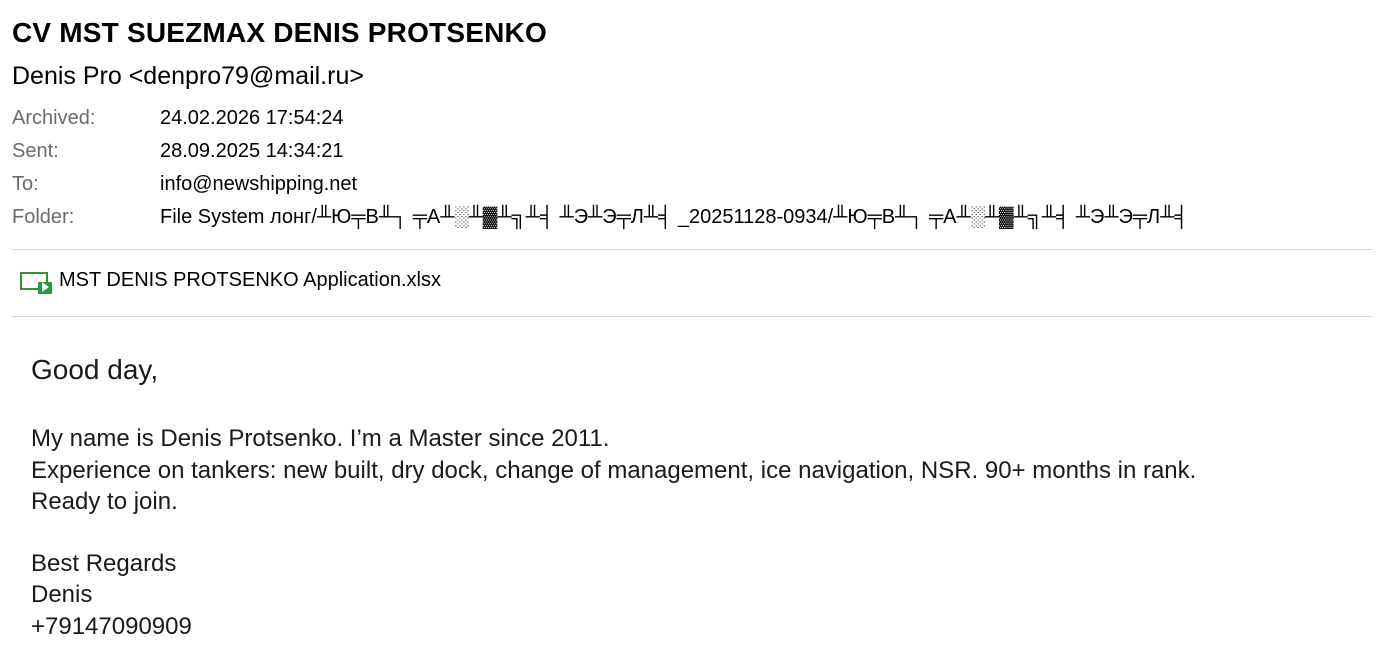 This screenshot has width=1377, height=672. Describe the element at coordinates (36, 281) in the screenshot. I see `excel-file-icon` at that location.